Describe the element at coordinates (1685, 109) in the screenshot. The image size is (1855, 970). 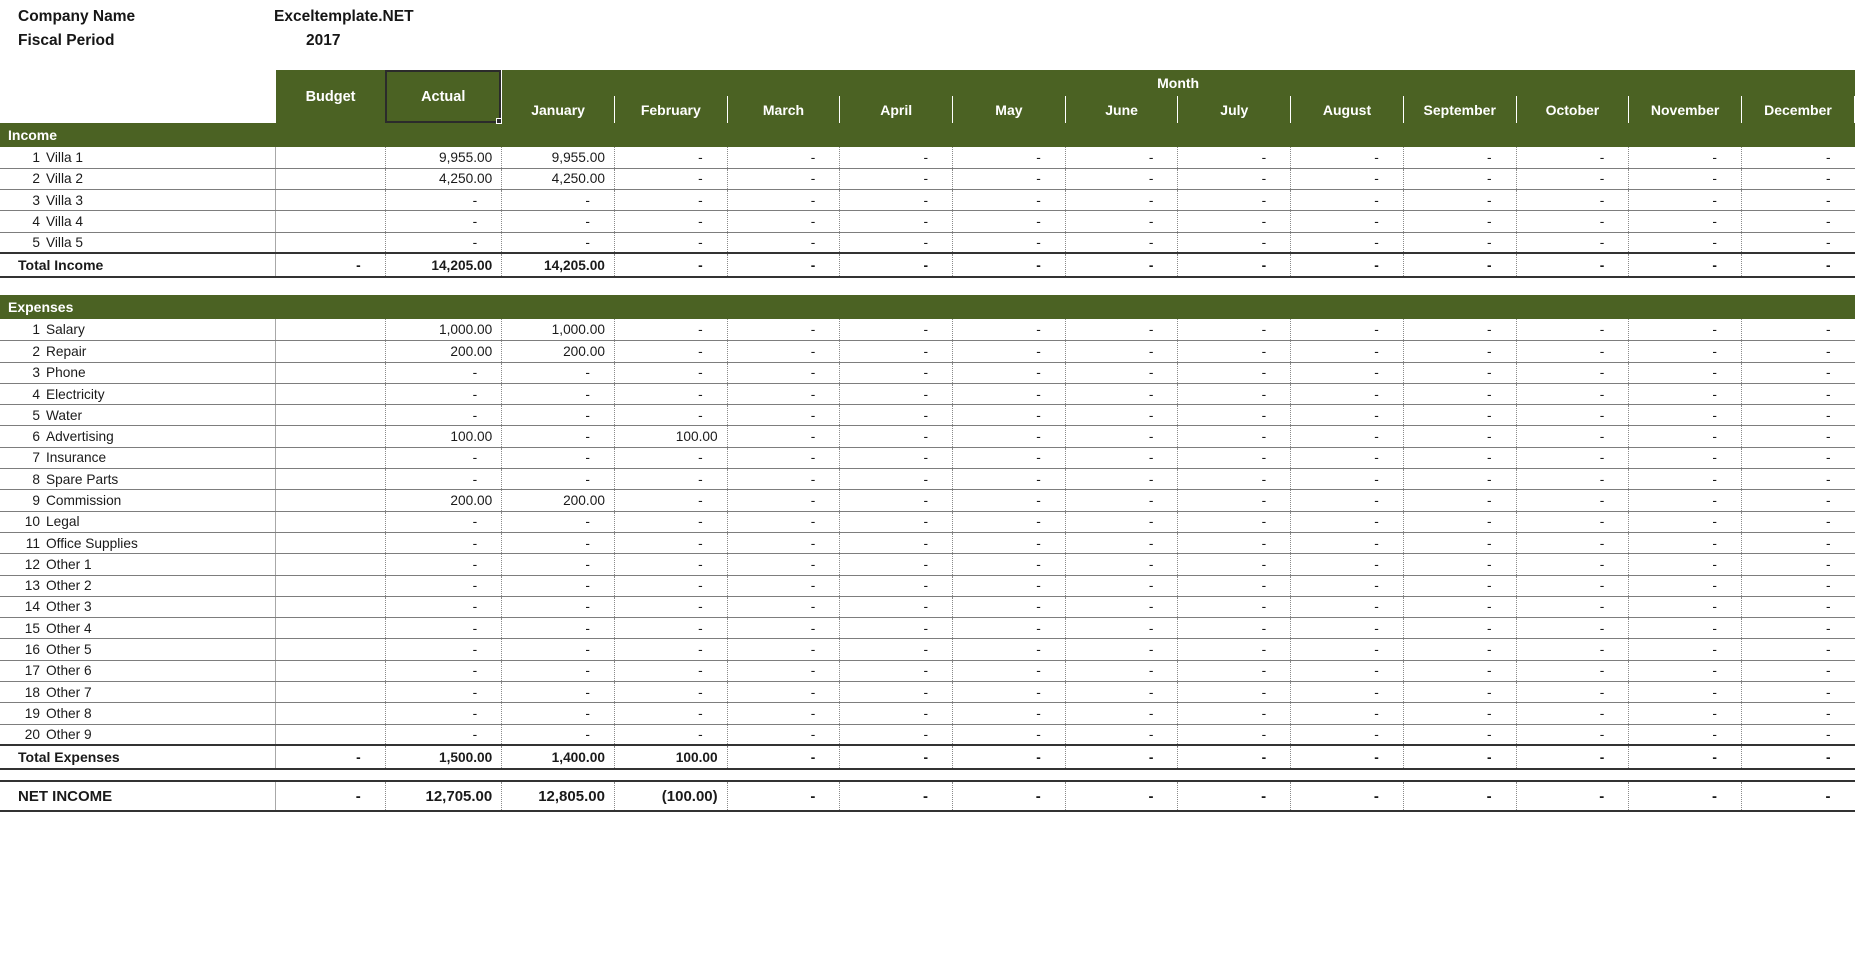
I see `header-month-november: November` at that location.